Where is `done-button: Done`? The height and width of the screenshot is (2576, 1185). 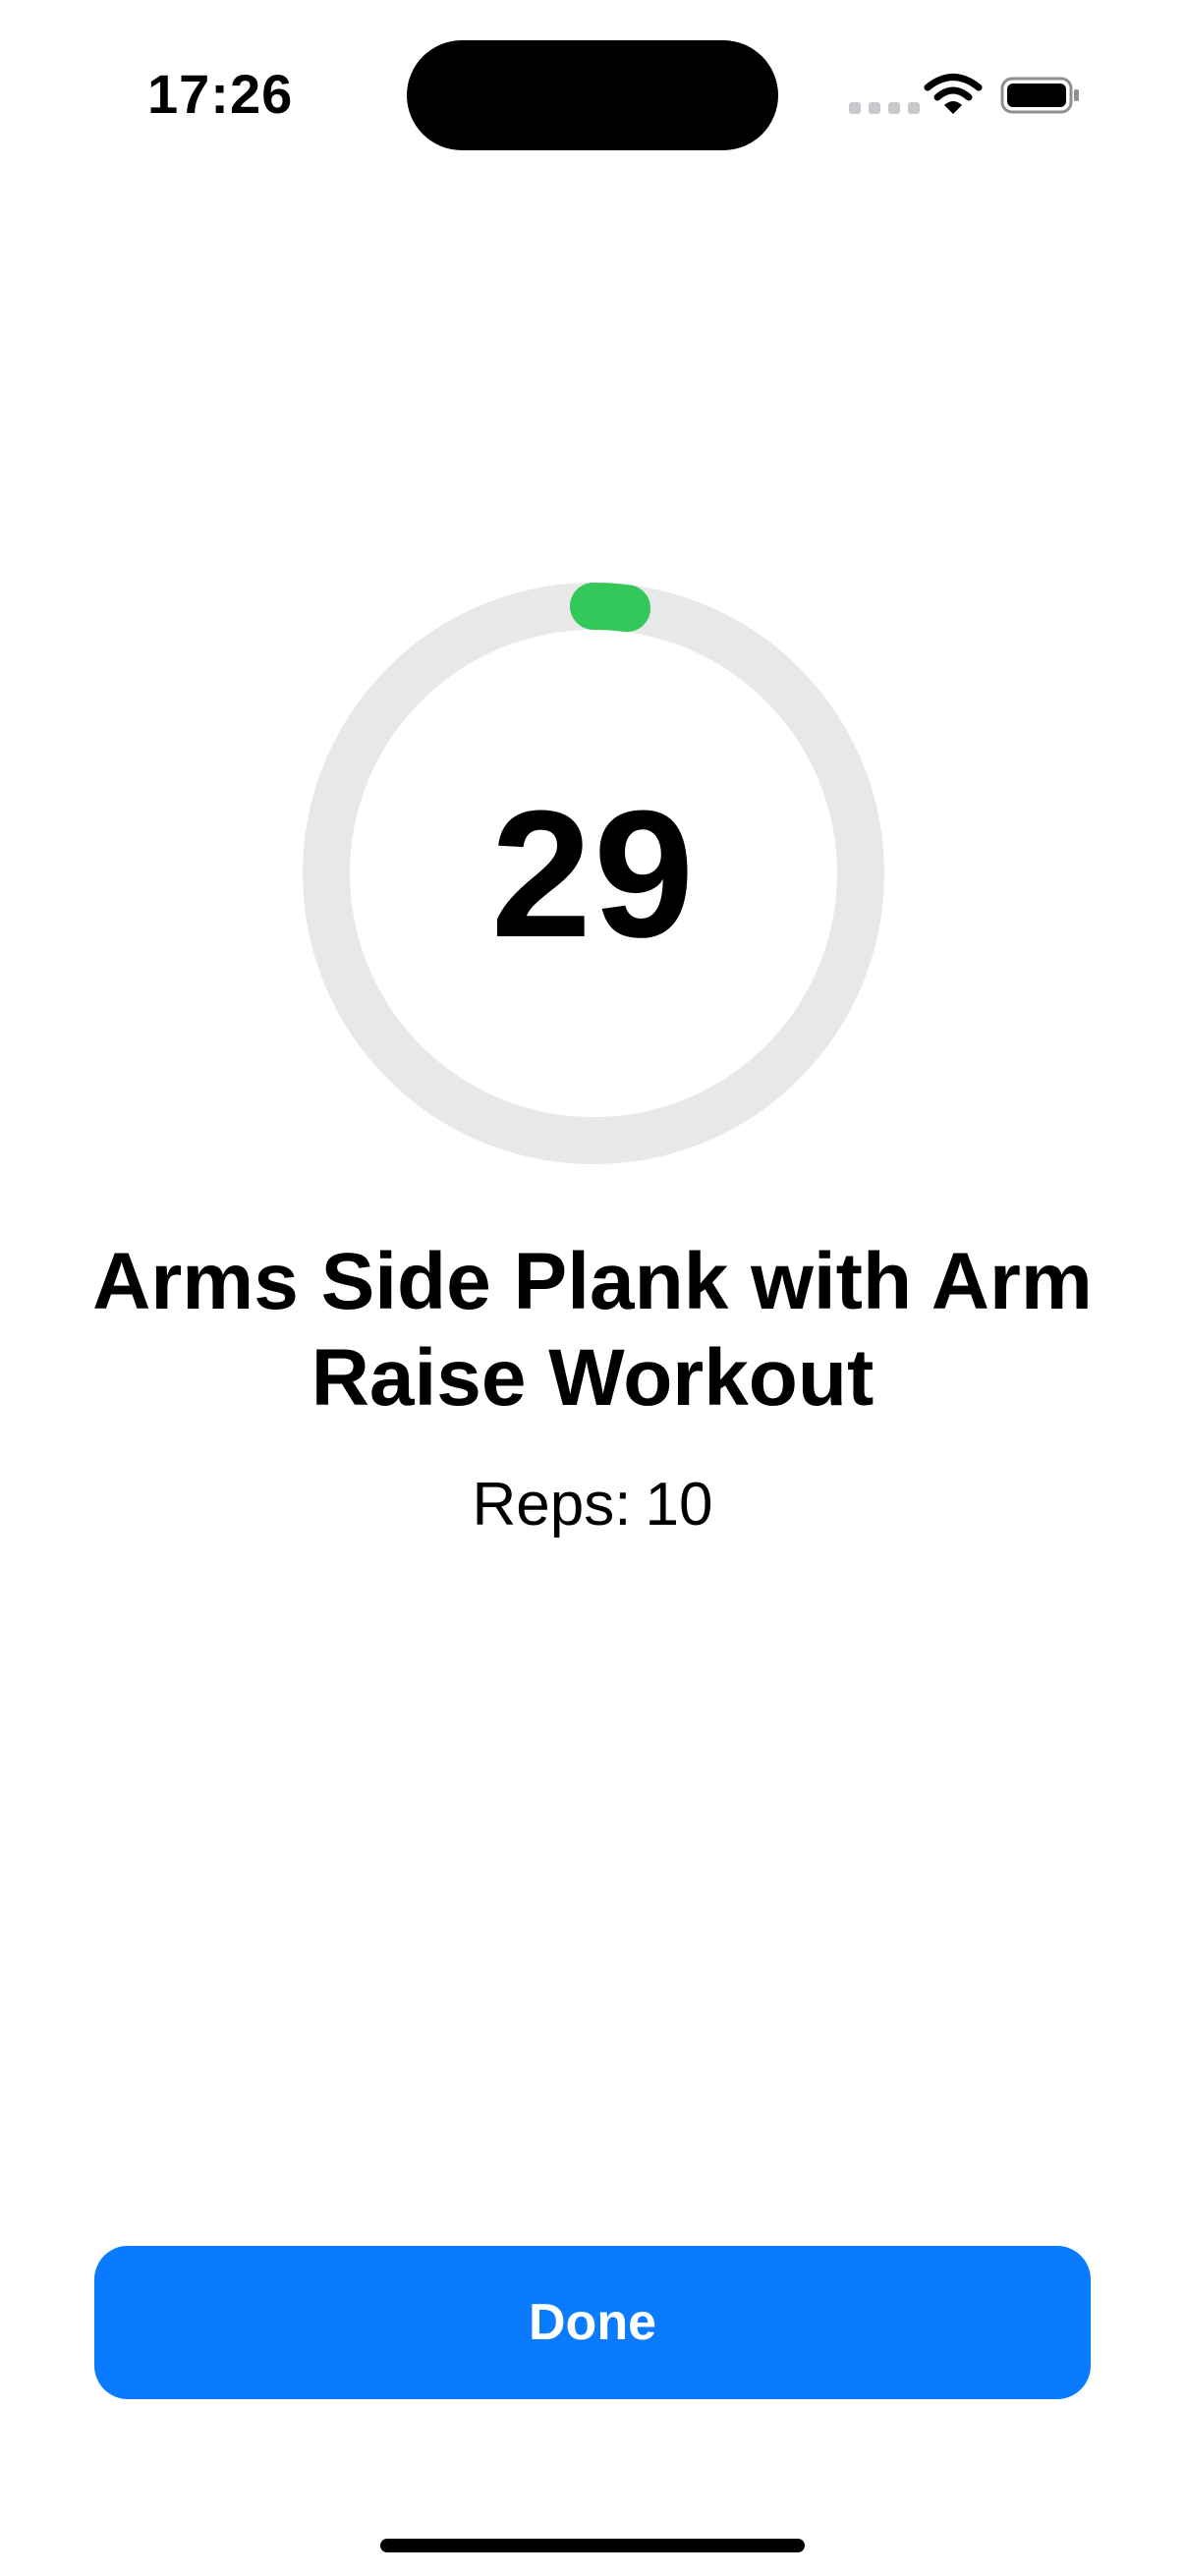 done-button: Done is located at coordinates (592, 2322).